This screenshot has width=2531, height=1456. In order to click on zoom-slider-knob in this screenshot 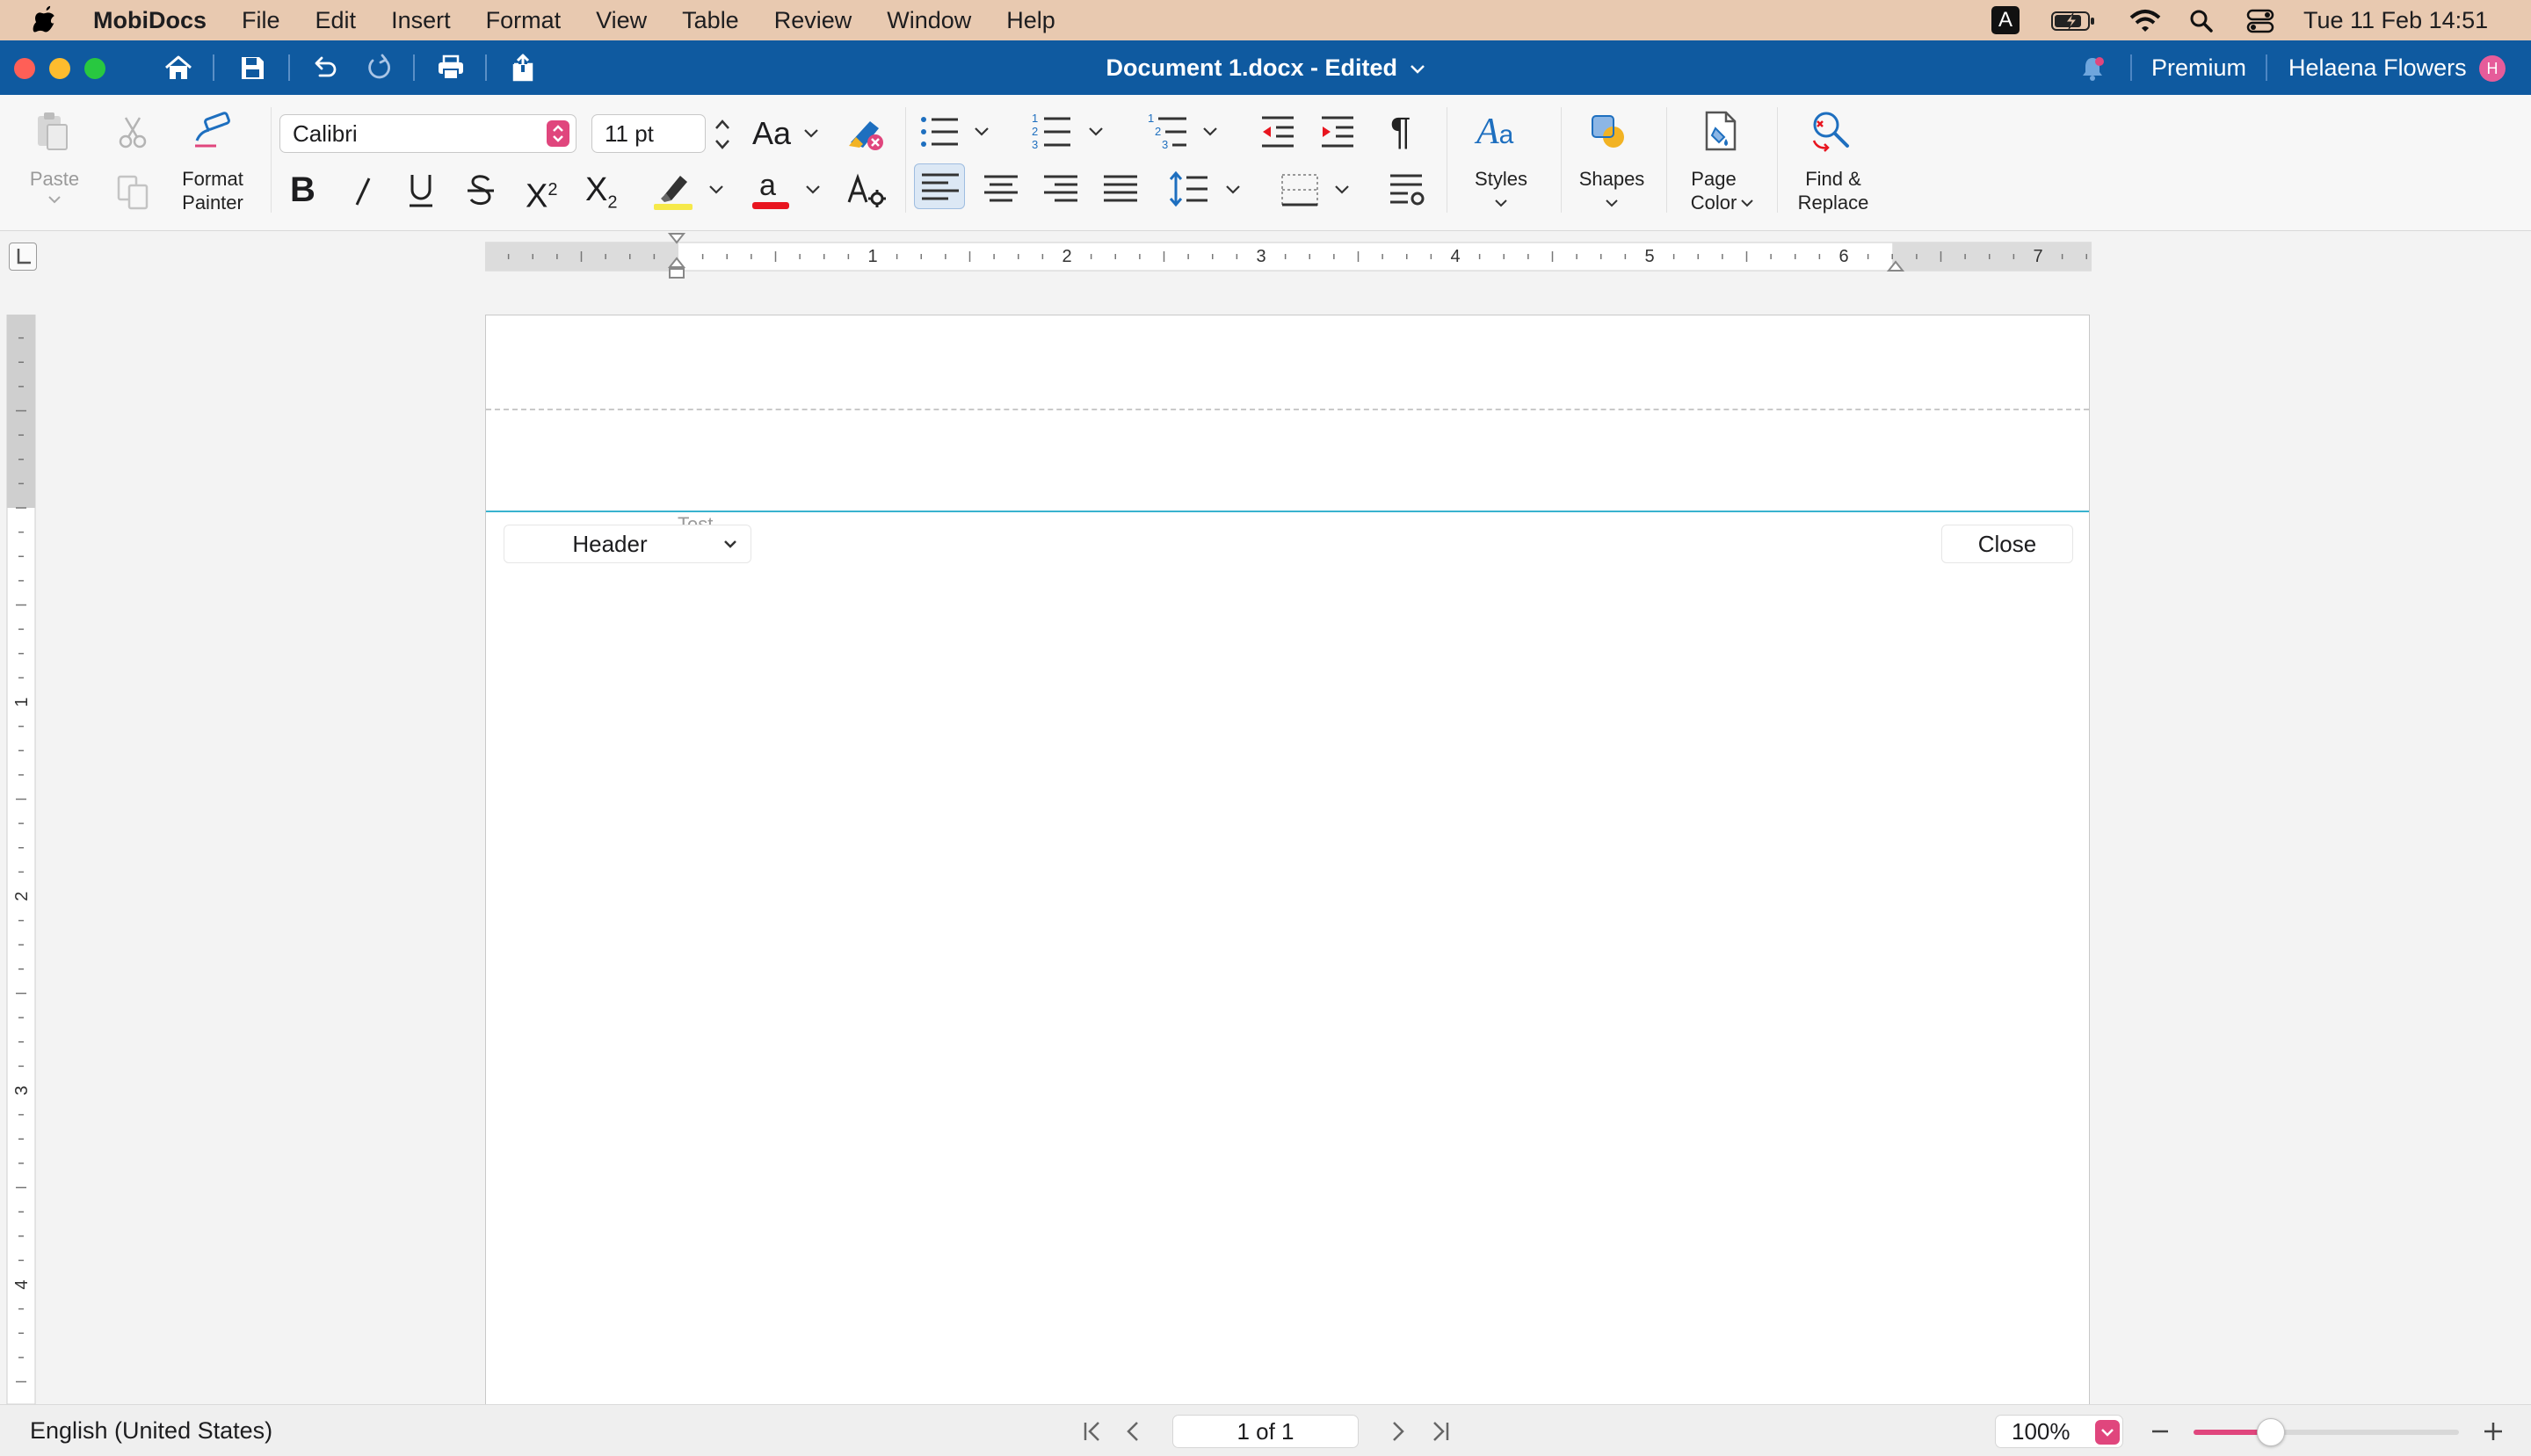, I will do `click(2270, 1432)`.